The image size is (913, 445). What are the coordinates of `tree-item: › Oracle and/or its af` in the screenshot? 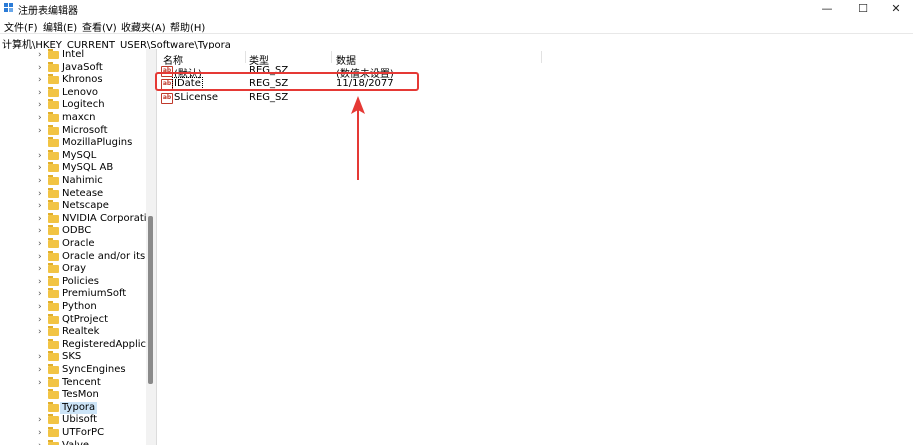 It's located at (92, 257).